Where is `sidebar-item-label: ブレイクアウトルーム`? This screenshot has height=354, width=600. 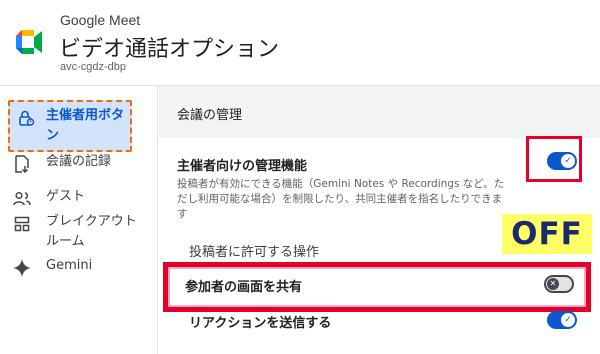
sidebar-item-label: ブレイクアウトルーム is located at coordinates (91, 231).